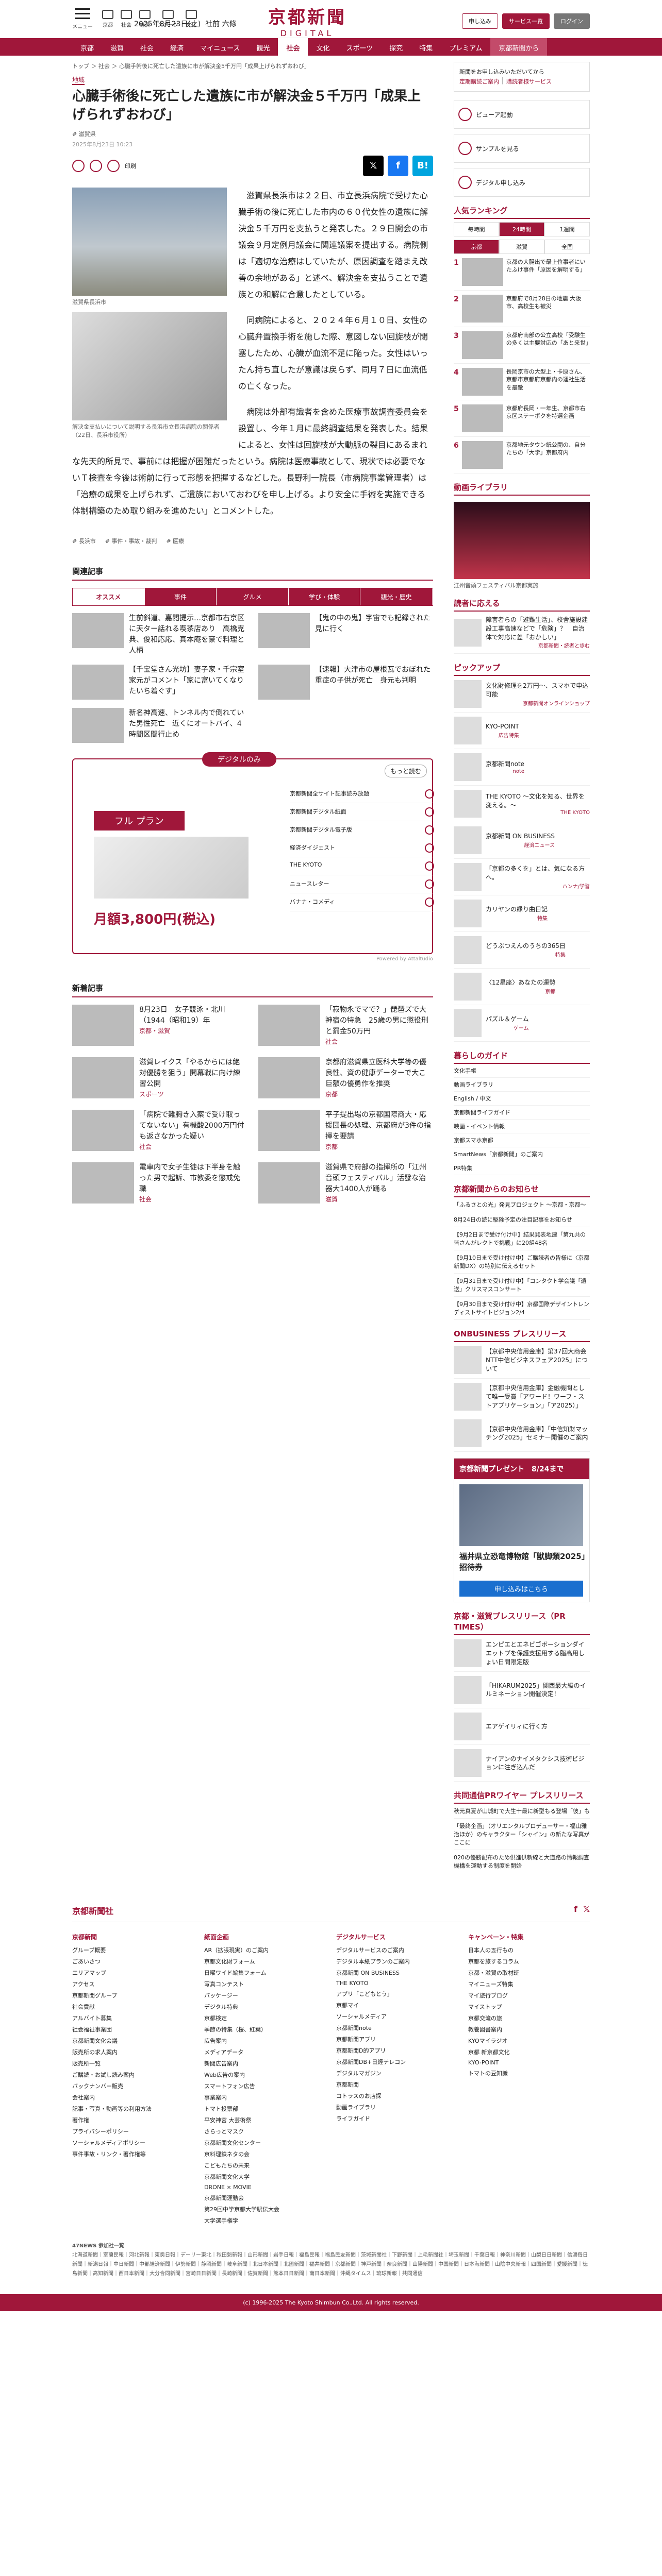 The height and width of the screenshot is (2576, 662). Describe the element at coordinates (529, 2062) in the screenshot. I see `footer-link: KYO-POINT` at that location.